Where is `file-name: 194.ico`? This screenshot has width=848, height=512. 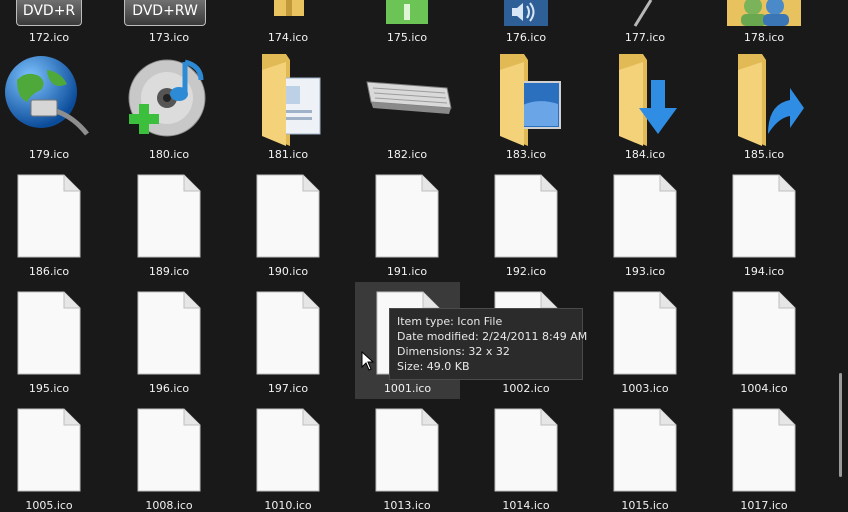 file-name: 194.ico is located at coordinates (764, 271).